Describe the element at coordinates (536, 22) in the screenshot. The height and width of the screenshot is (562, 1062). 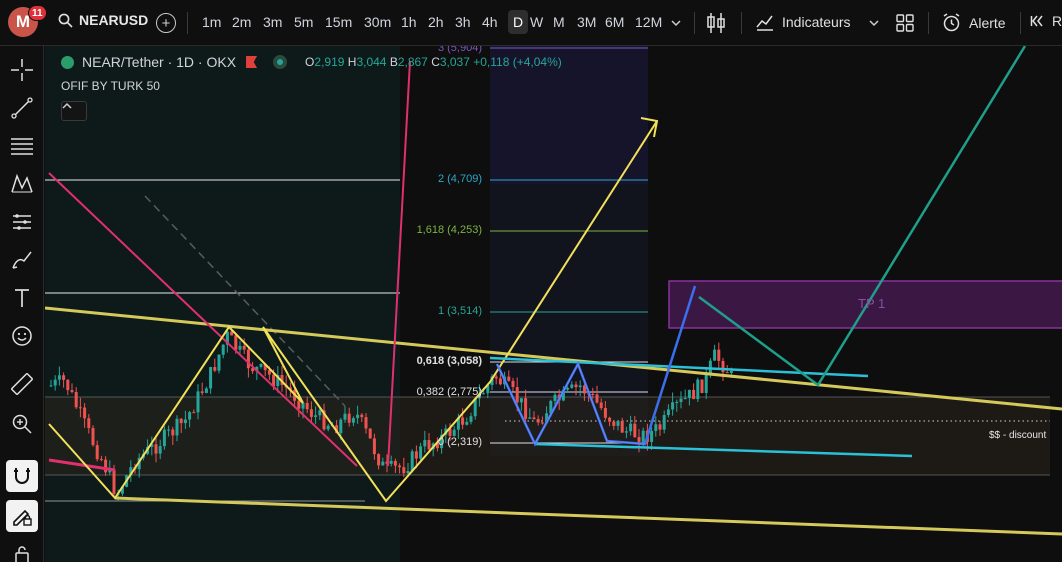
I see `timeframe-w: W` at that location.